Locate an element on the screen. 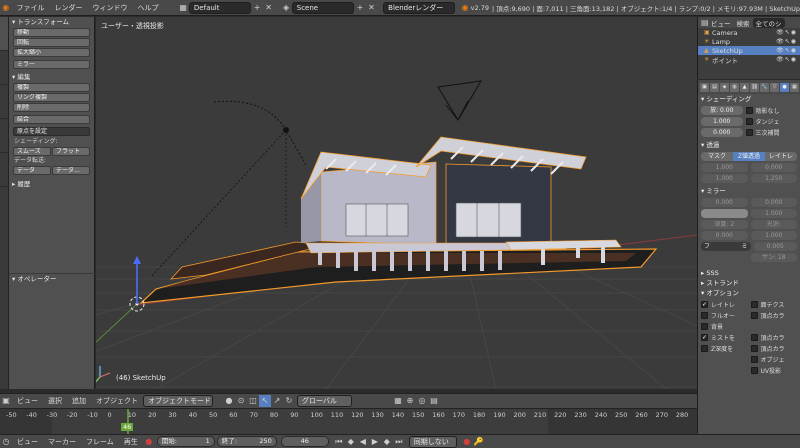 The width and height of the screenshot is (800, 448). tab-relations is located at coordinates (4, 102).